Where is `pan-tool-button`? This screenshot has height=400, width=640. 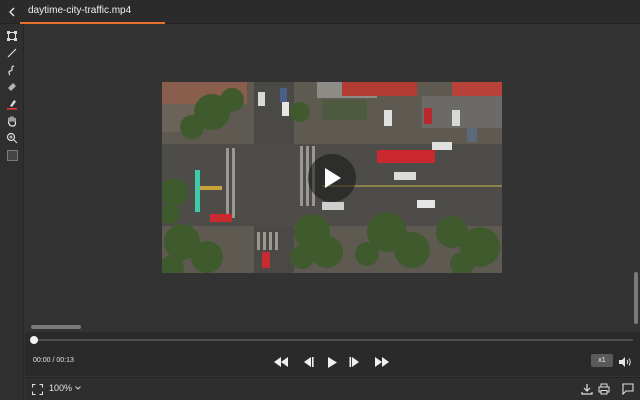 pan-tool-button is located at coordinates (12, 121).